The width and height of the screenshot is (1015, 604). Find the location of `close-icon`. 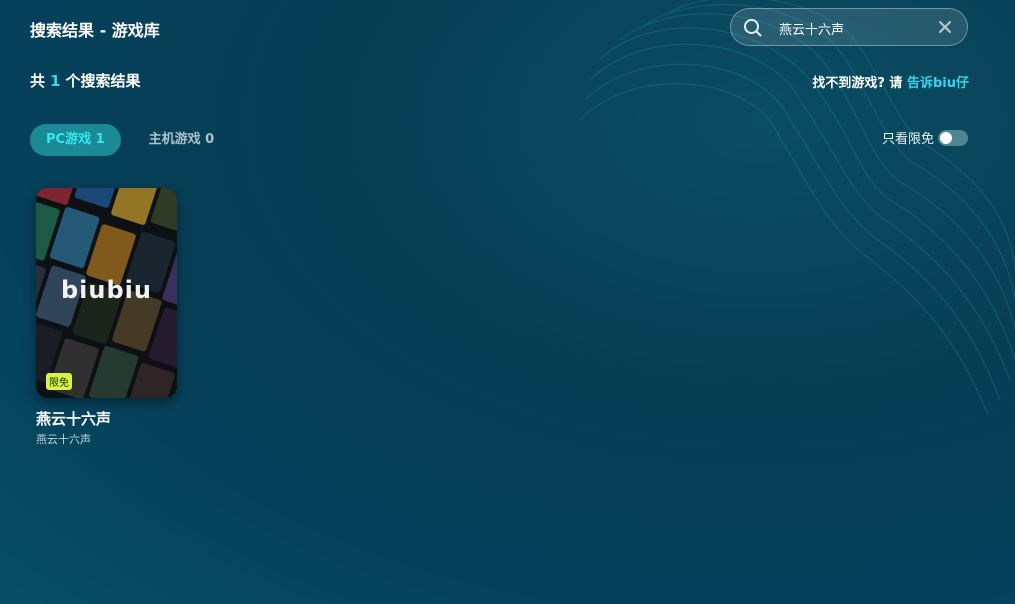

close-icon is located at coordinates (945, 27).